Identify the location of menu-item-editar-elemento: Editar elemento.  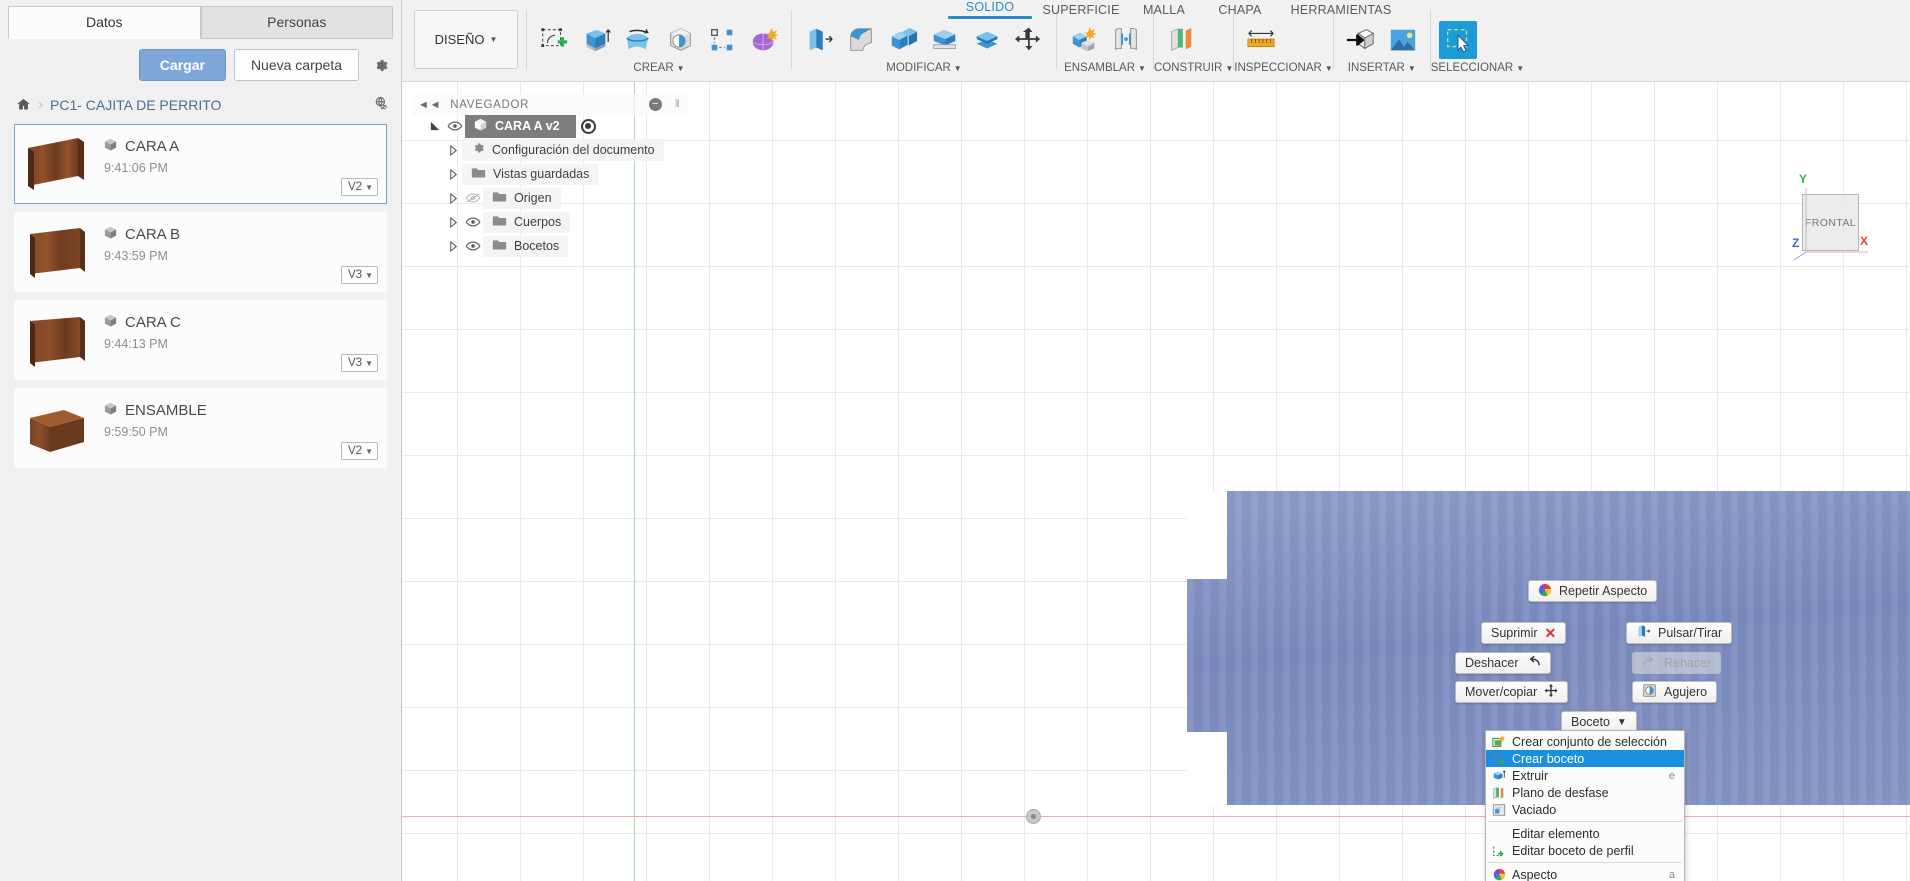
(1585, 833).